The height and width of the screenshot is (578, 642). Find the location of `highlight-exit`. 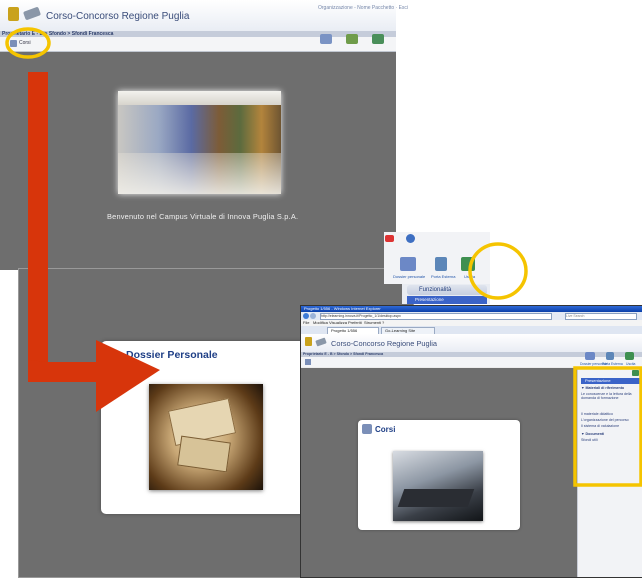

highlight-exit is located at coordinates (498, 271).